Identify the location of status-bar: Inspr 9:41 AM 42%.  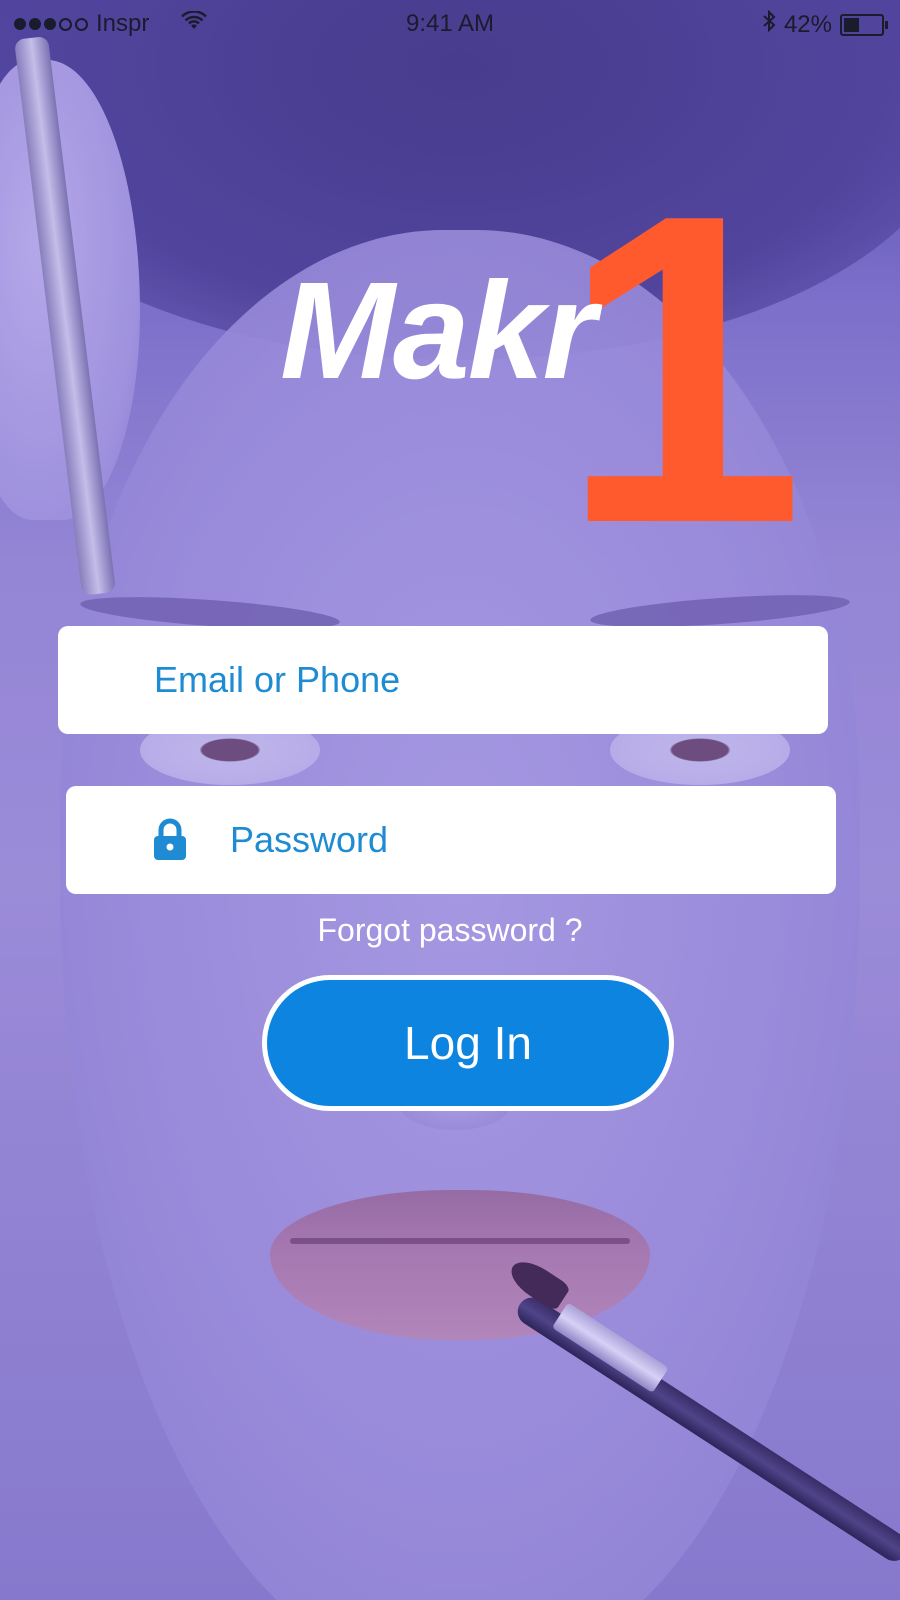
(450, 25).